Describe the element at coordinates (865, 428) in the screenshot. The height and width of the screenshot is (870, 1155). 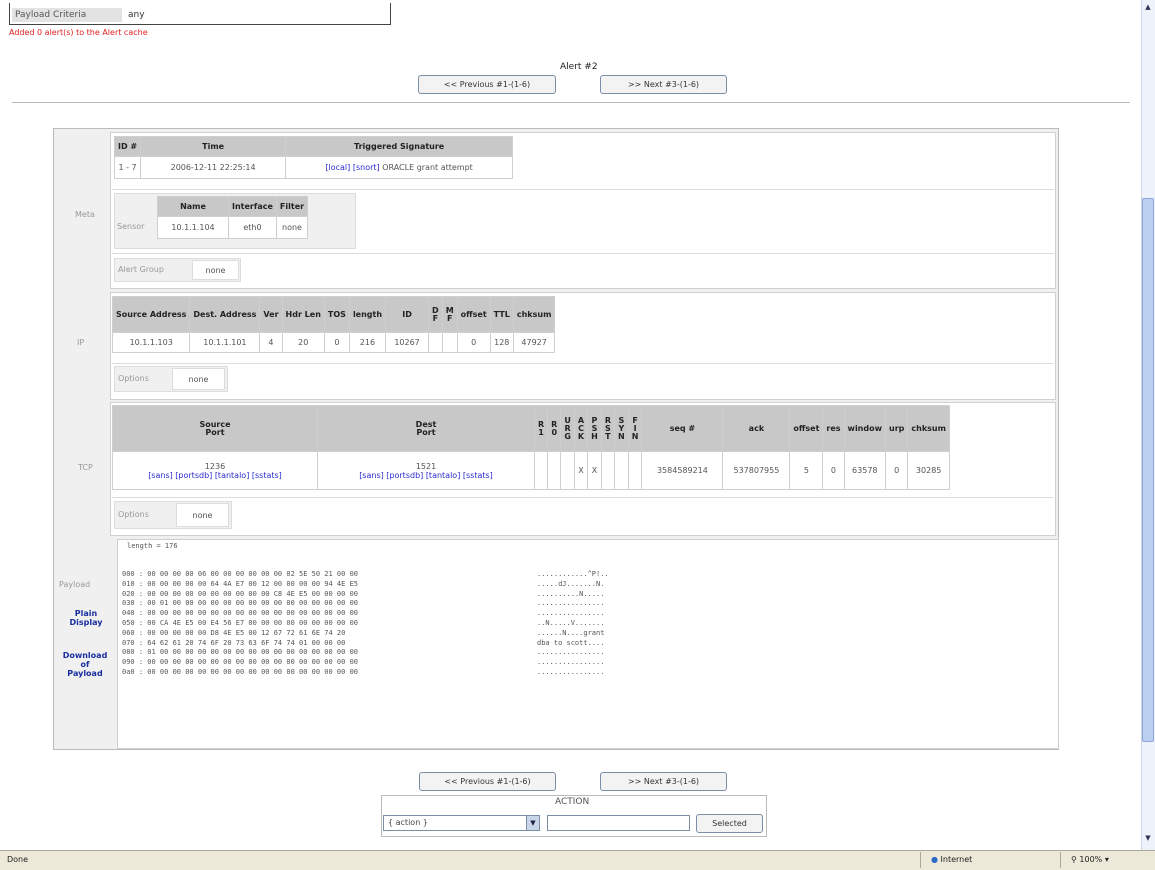
I see `tcp-header-window: window` at that location.